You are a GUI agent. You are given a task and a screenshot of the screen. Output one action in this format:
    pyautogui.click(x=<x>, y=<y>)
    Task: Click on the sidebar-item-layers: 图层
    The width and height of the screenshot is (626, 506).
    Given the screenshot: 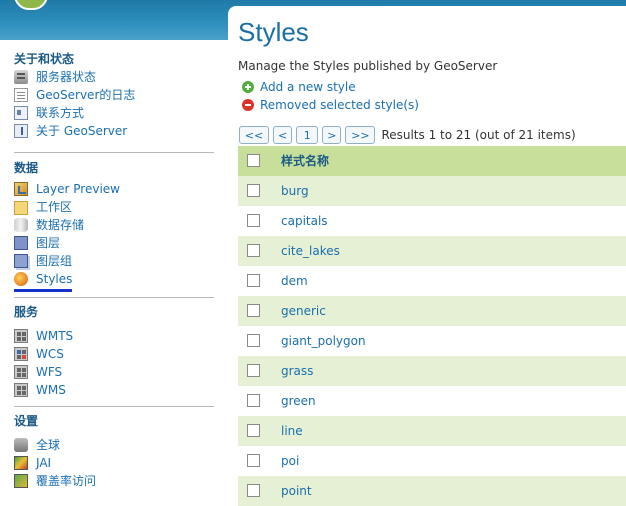 What is the action you would take?
    pyautogui.click(x=114, y=243)
    